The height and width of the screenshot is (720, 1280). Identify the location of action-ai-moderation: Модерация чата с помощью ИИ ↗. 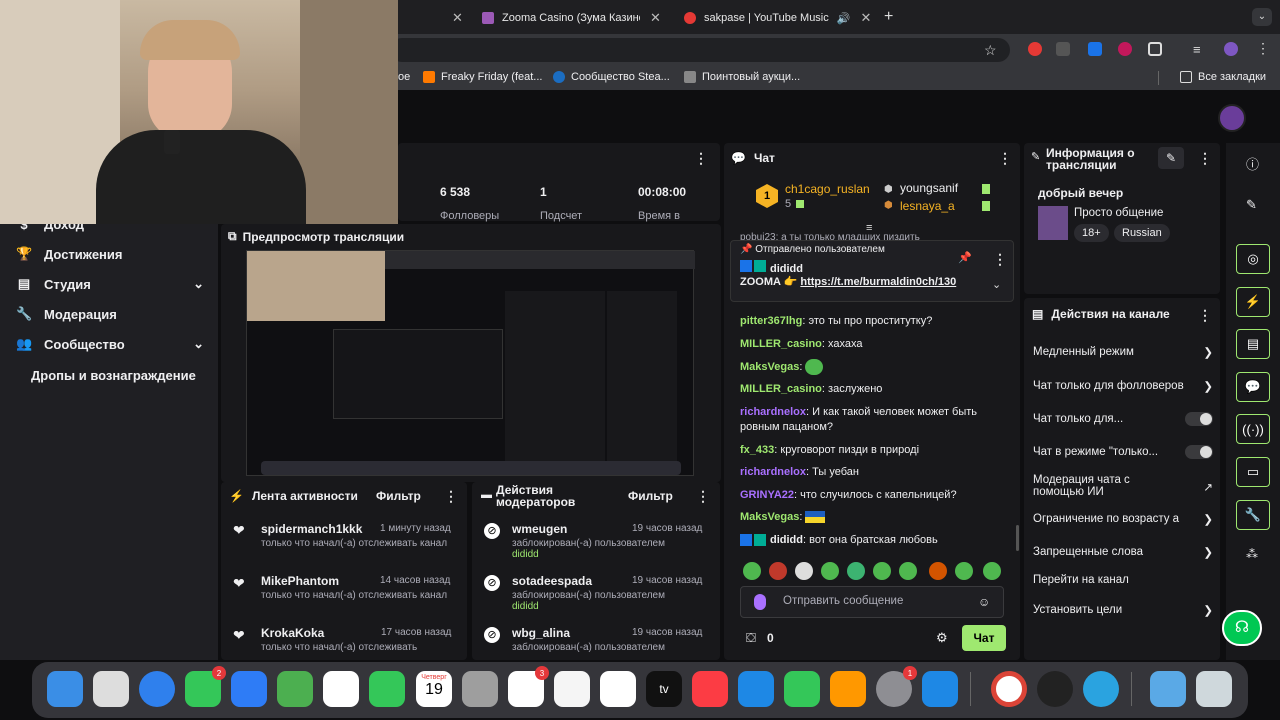
(1123, 486).